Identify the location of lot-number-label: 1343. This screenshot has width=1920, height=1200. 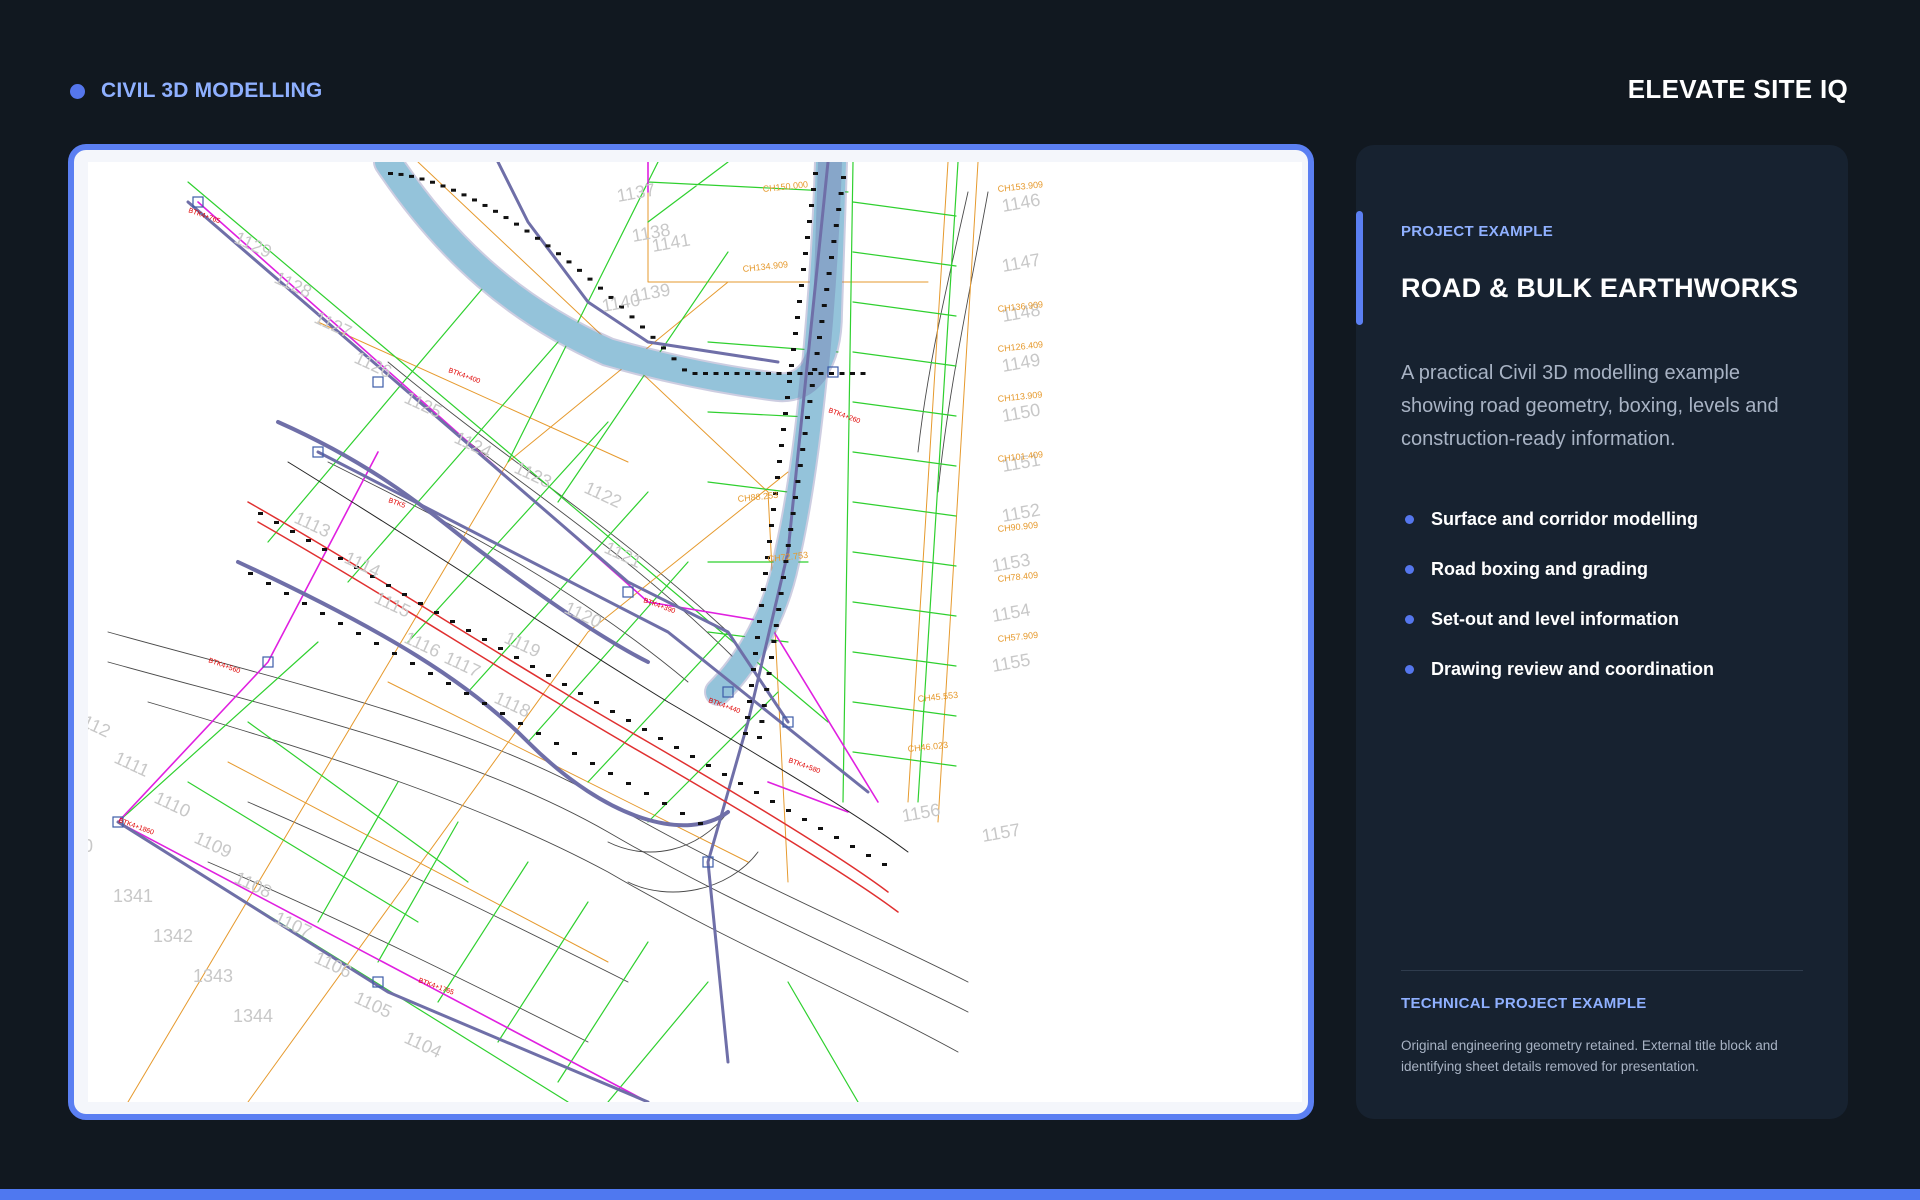
(213, 976).